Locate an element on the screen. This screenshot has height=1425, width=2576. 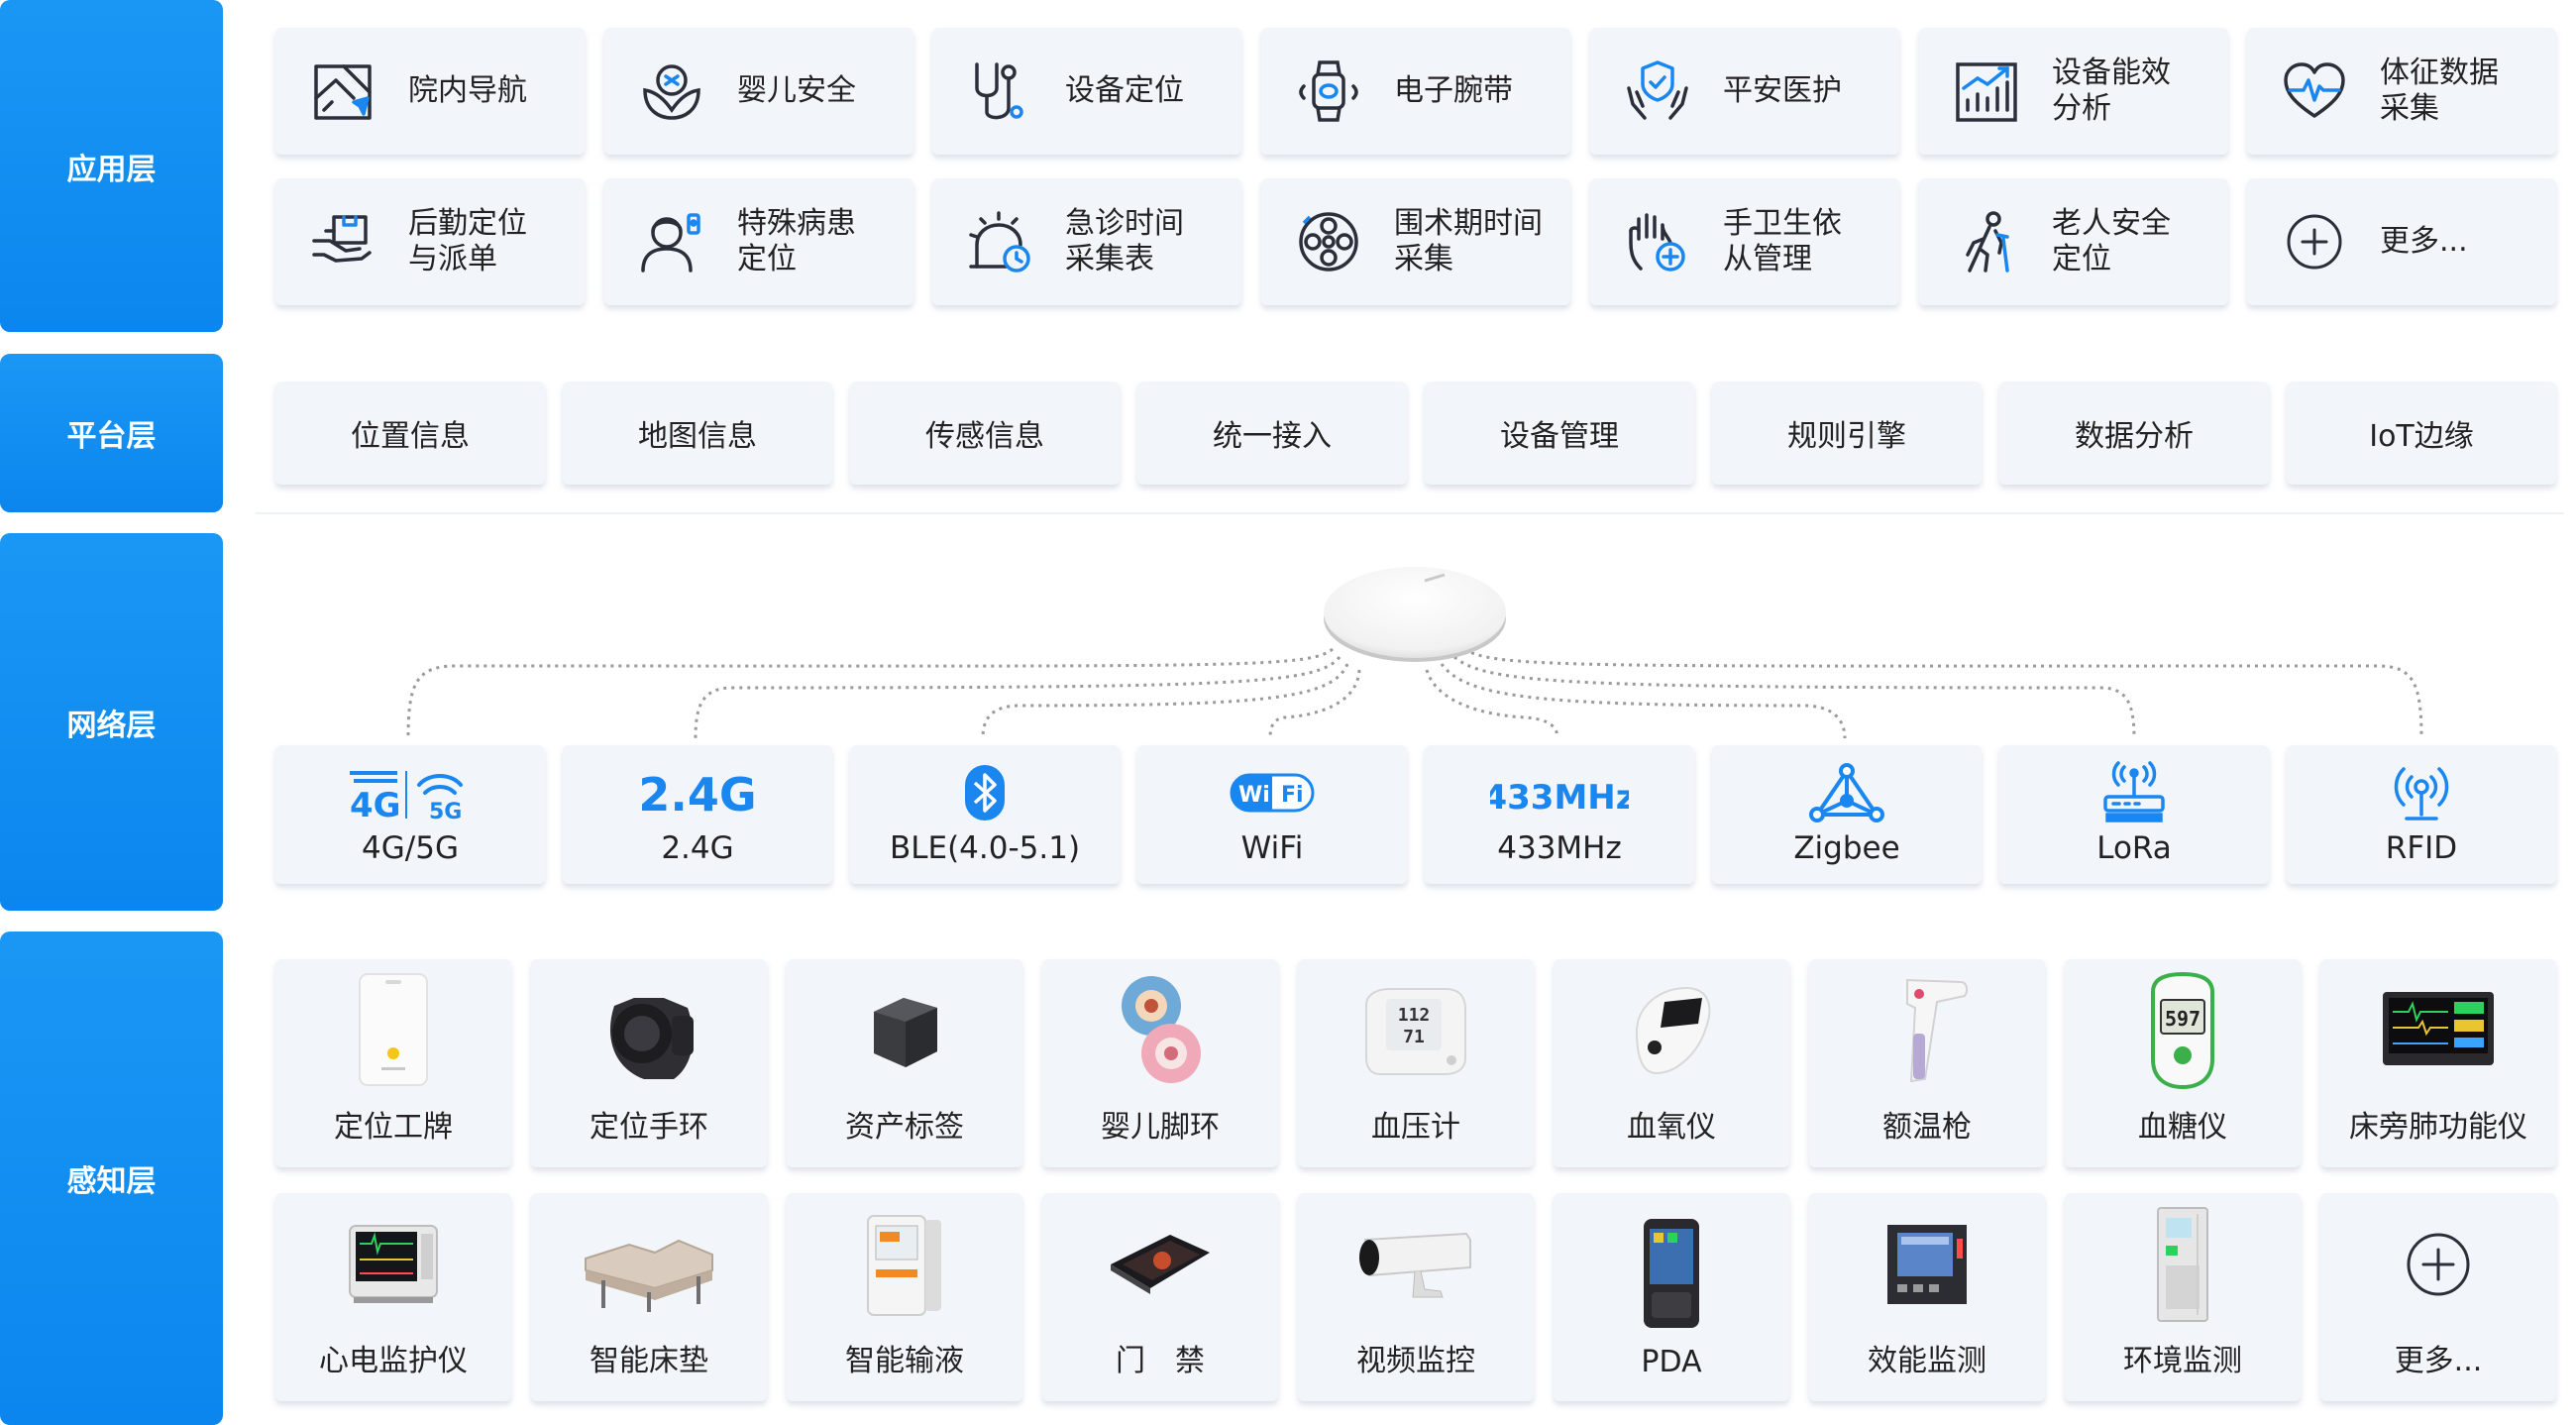
svg-text: 71 is located at coordinates (1414, 1037).